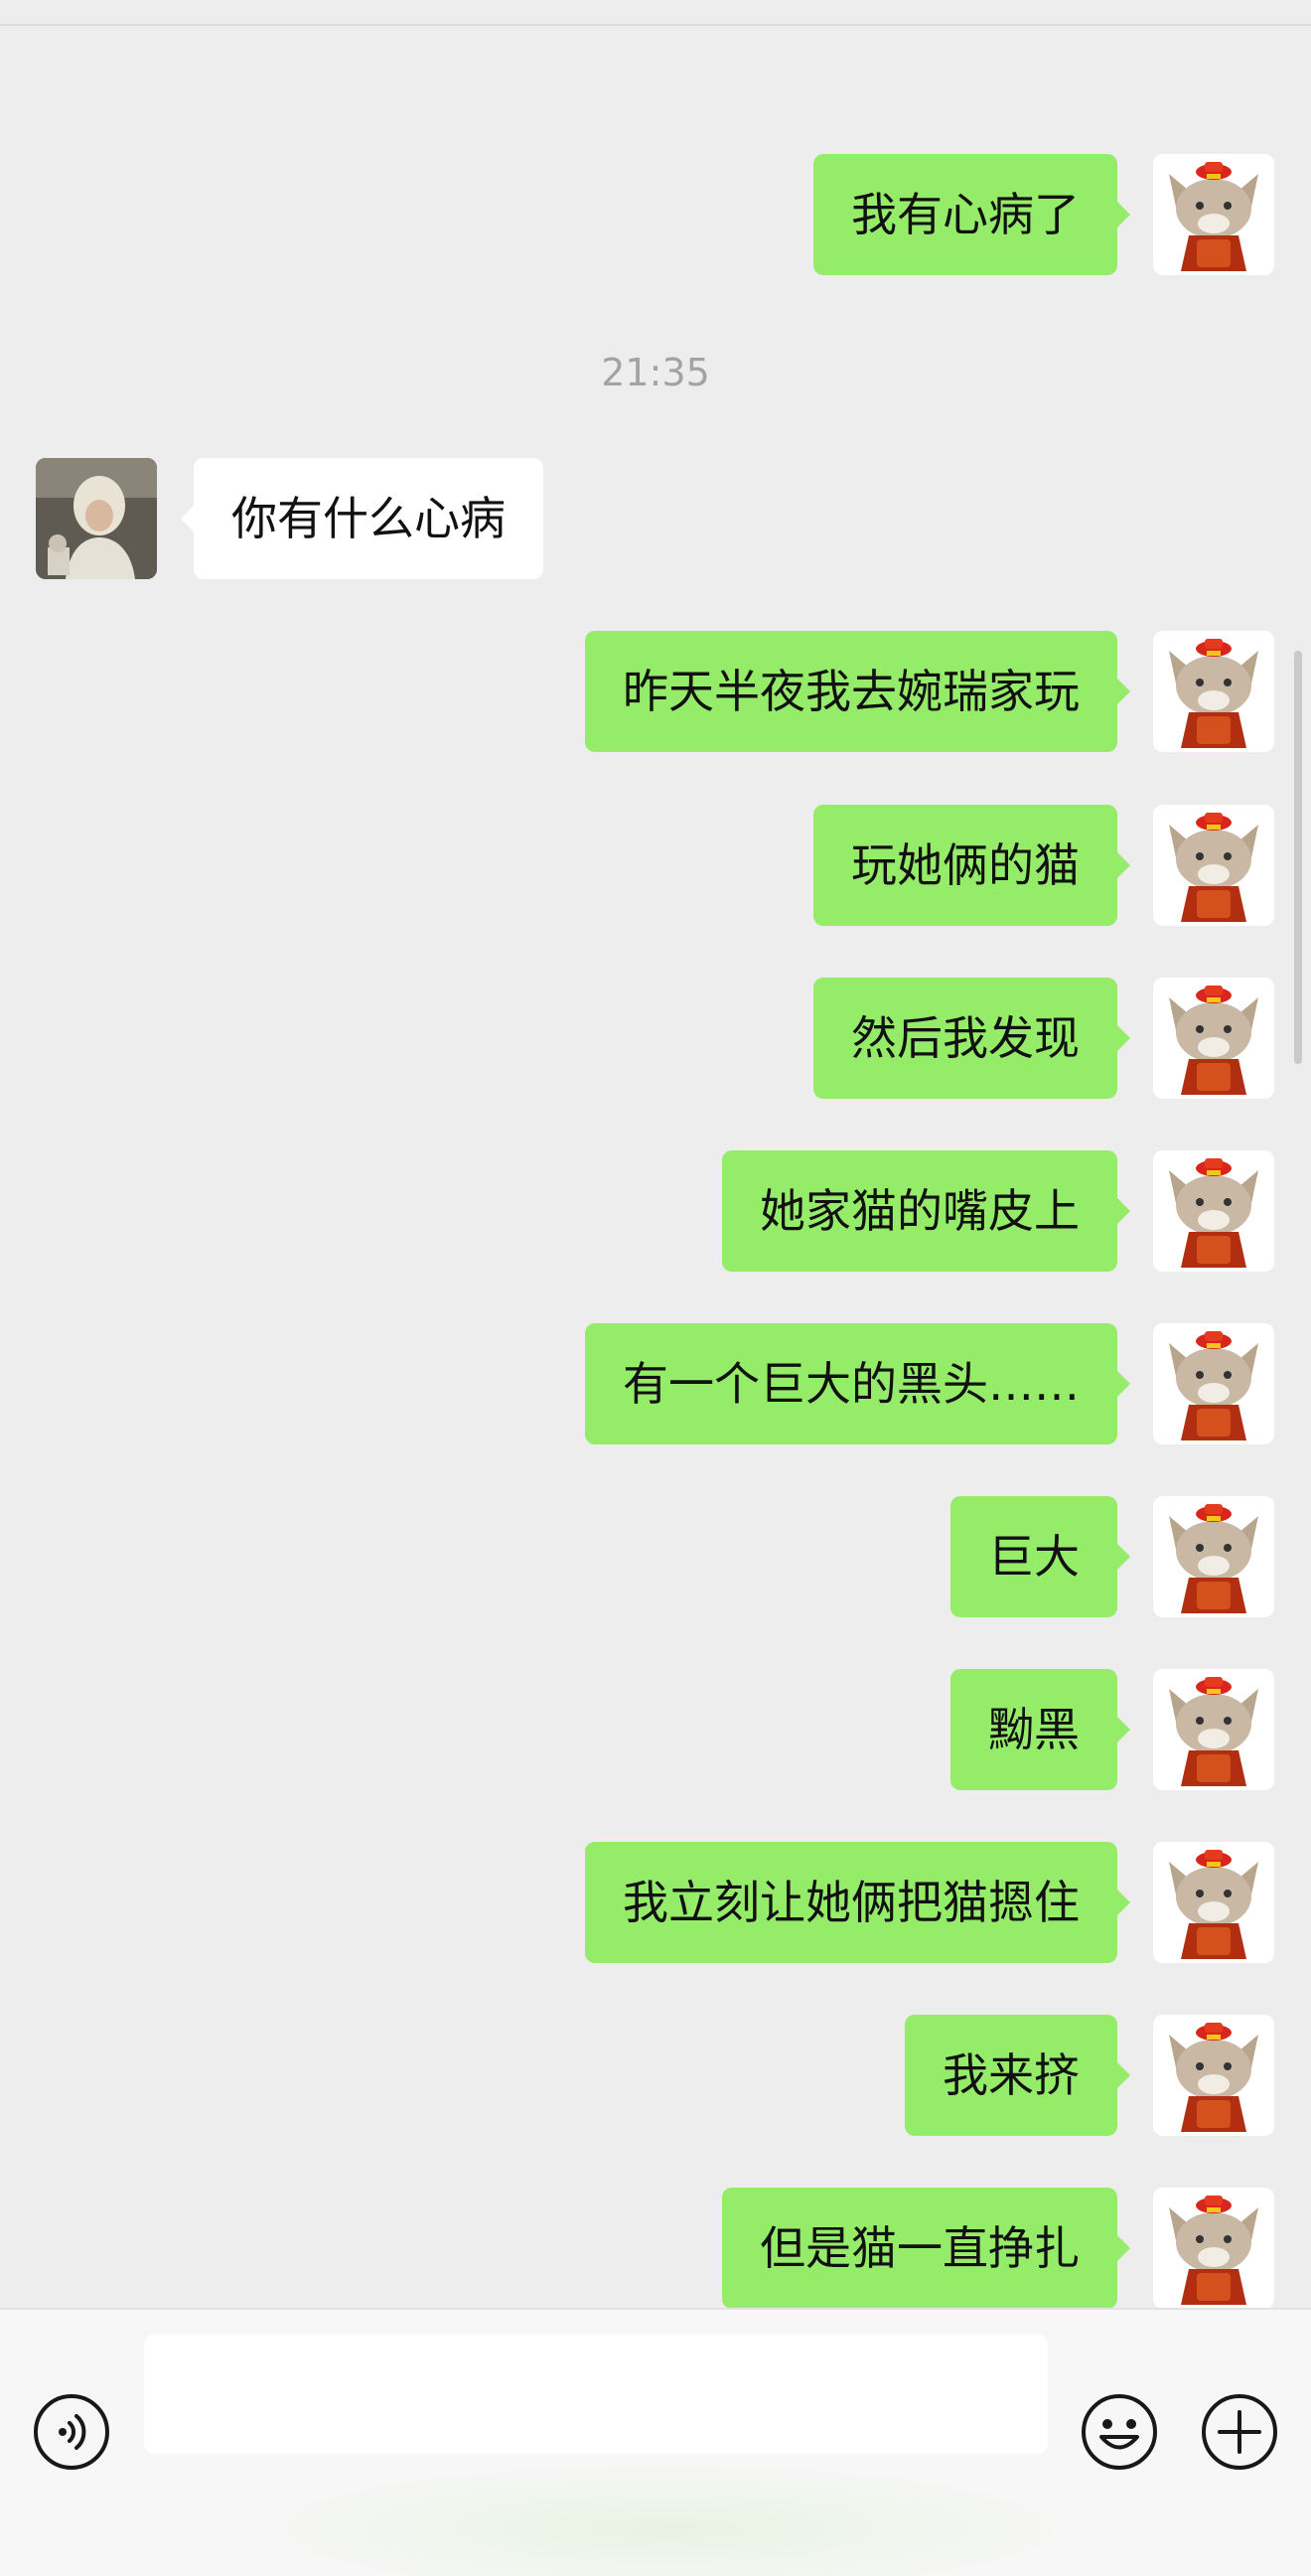  I want to click on message-bubble-received: 你有什么心病, so click(362, 518).